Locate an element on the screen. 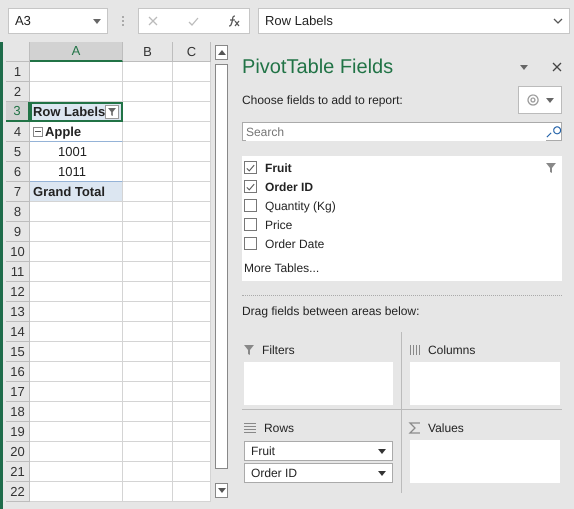  row-header: 9 is located at coordinates (18, 232).